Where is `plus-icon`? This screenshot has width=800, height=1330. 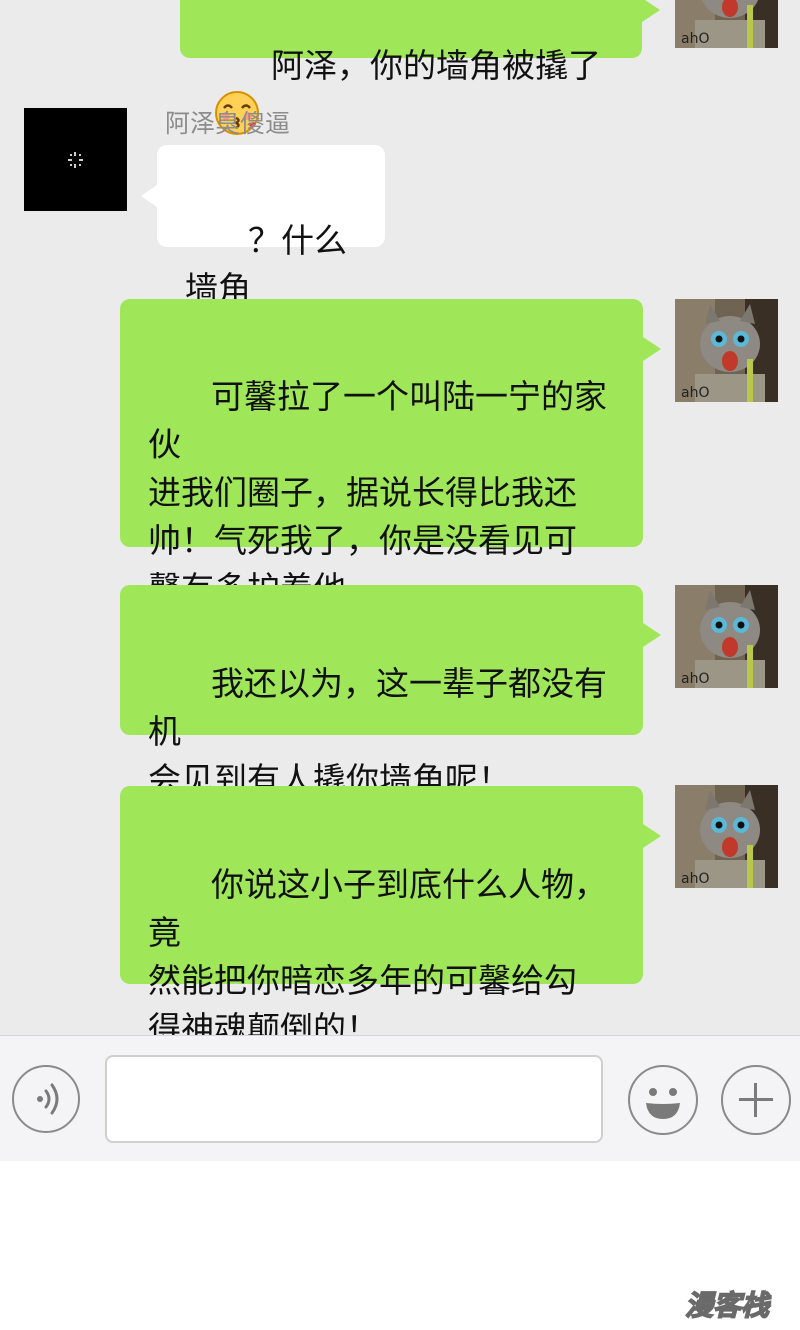 plus-icon is located at coordinates (756, 1100).